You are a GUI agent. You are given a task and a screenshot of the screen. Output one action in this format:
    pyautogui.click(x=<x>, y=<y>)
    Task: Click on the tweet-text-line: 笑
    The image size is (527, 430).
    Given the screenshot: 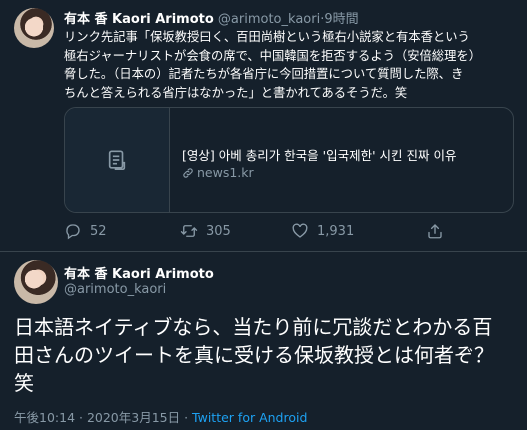 What is the action you would take?
    pyautogui.click(x=24, y=383)
    